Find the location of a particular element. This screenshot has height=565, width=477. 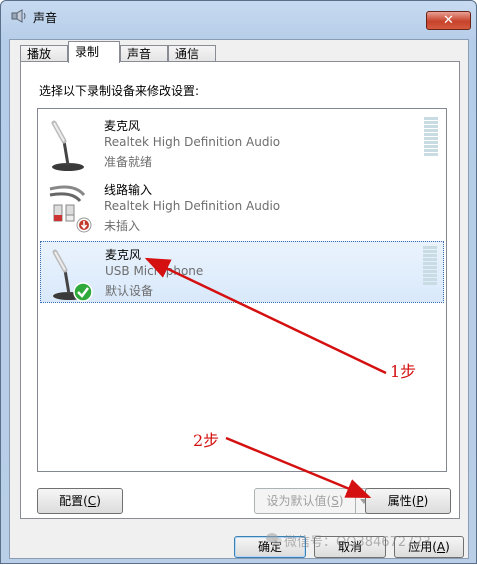

access-key: S is located at coordinates (335, 501).